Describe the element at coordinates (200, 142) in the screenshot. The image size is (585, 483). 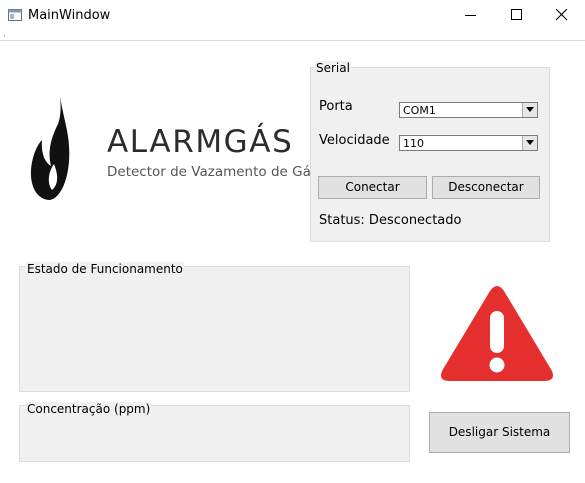
I see `brand-name: ALARMGÁS` at that location.